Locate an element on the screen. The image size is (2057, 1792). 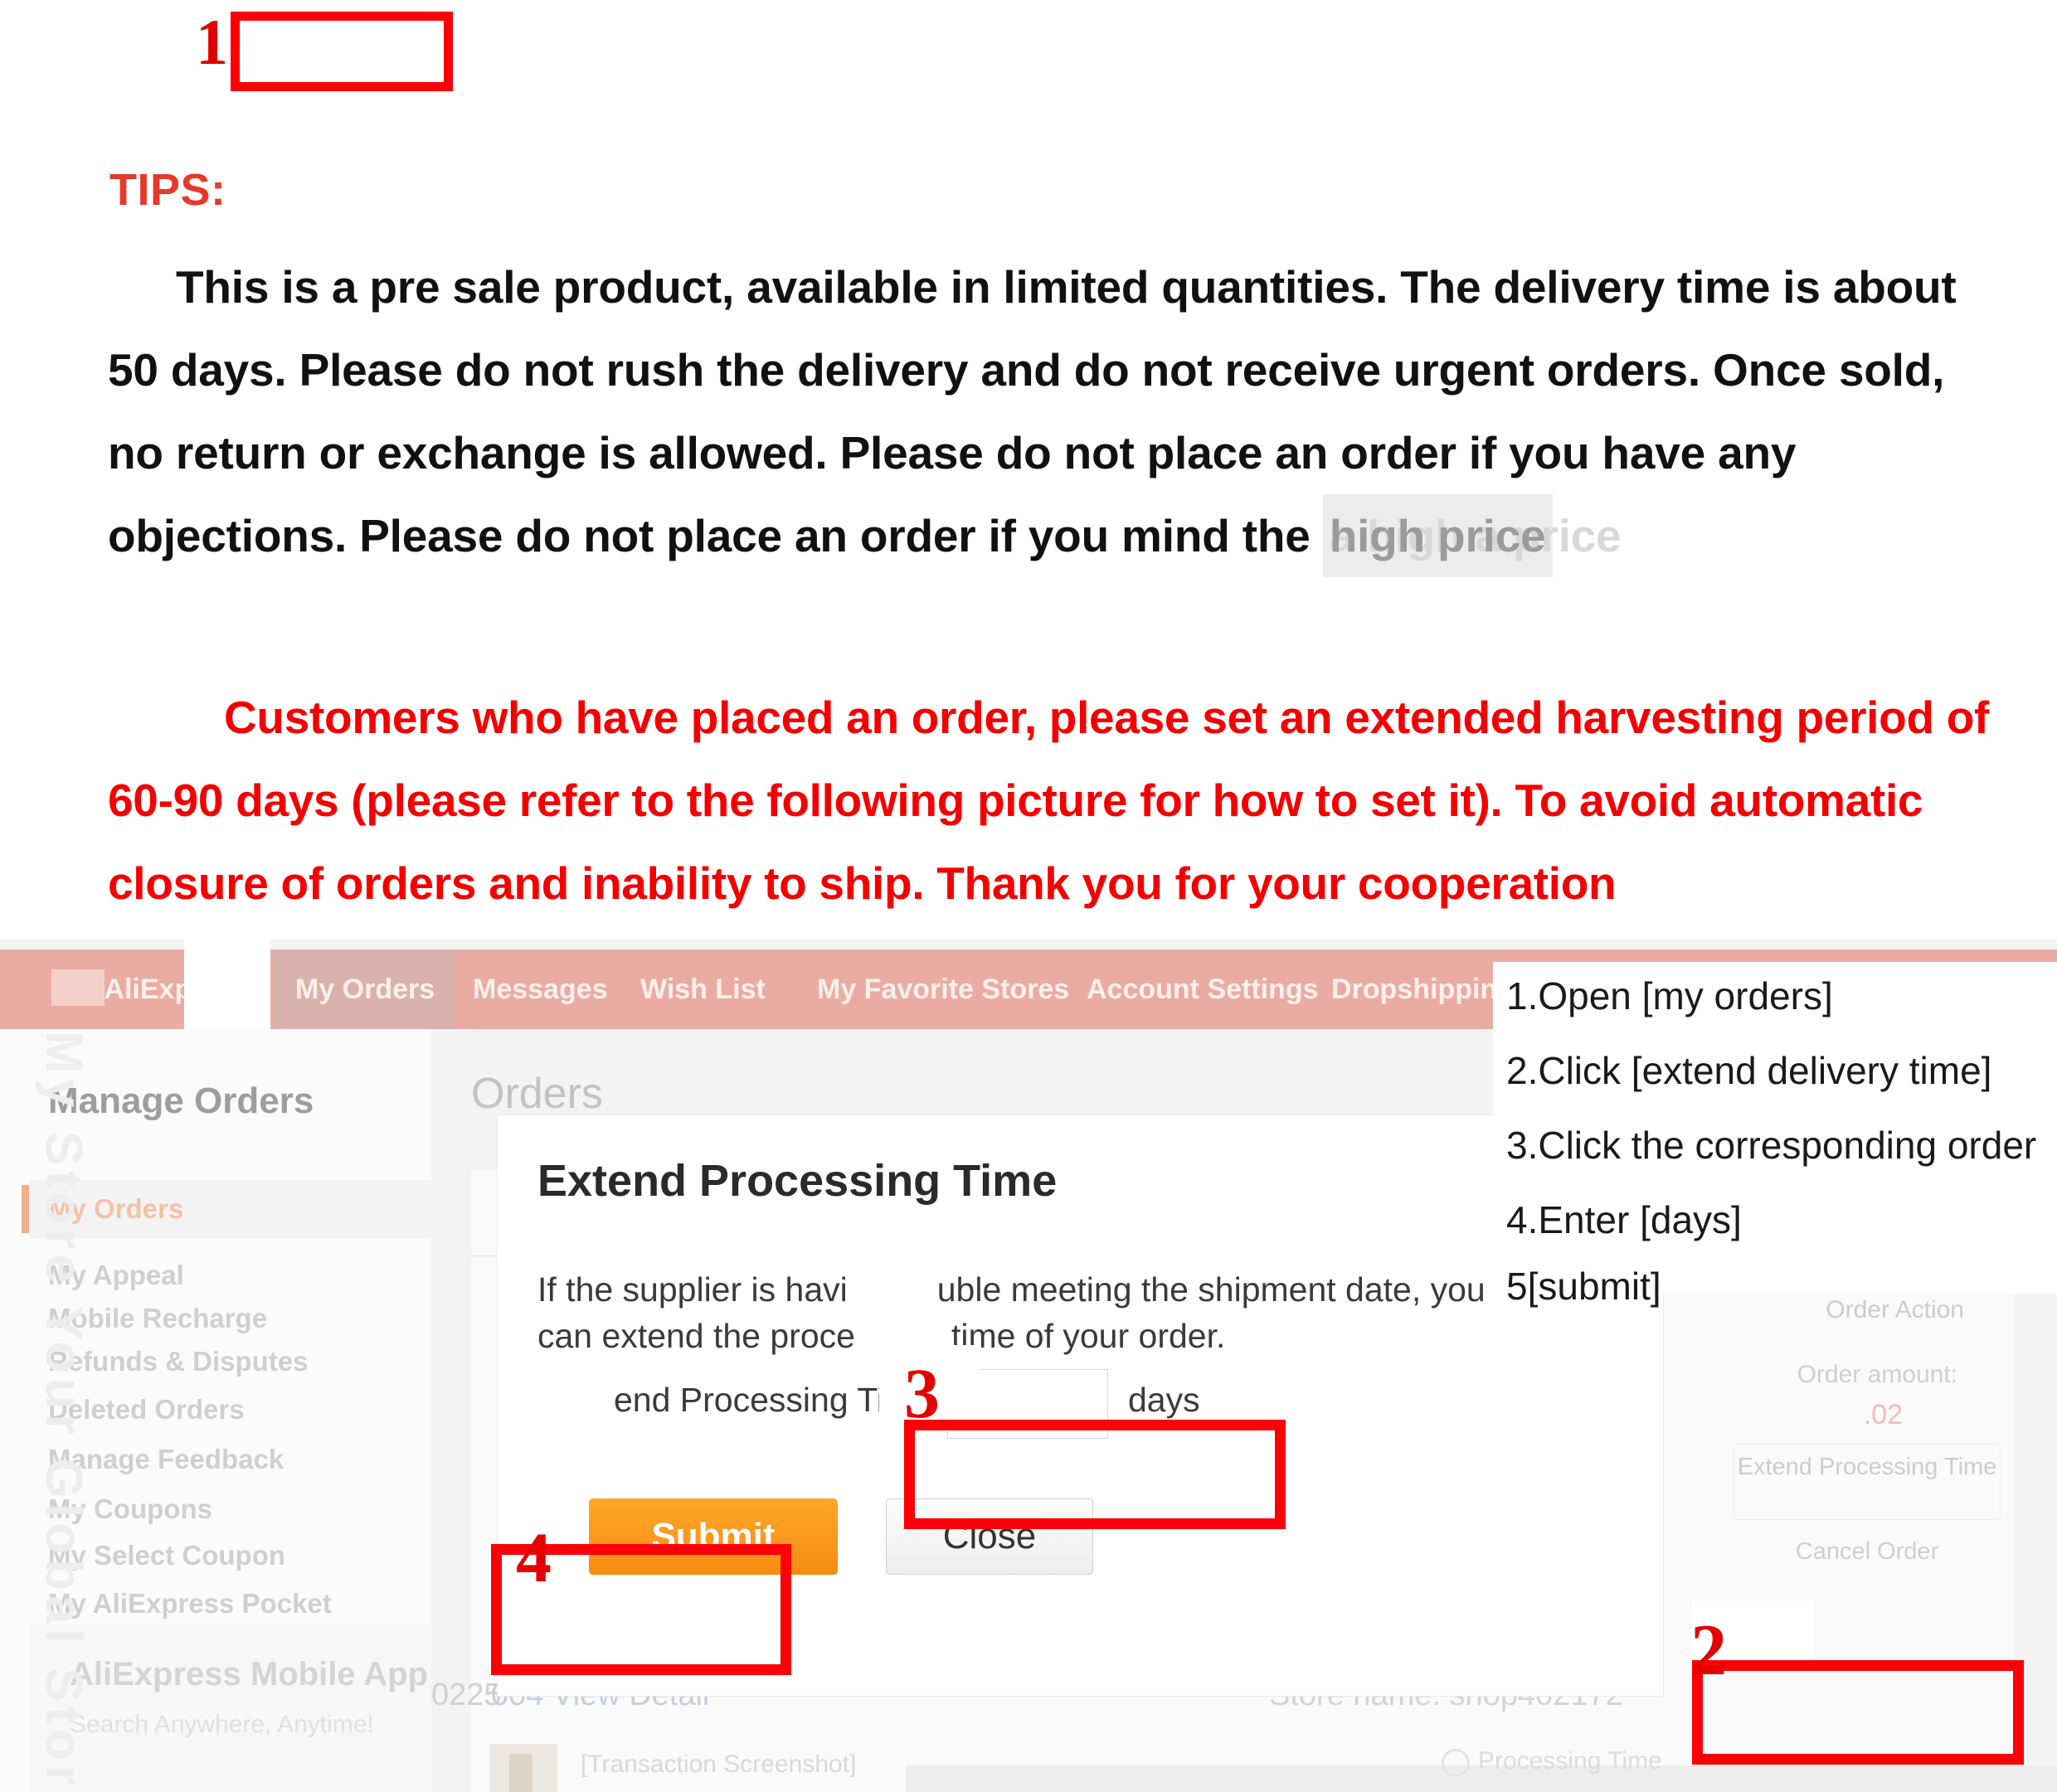
nav-label-messages: Messages is located at coordinates (540, 990).